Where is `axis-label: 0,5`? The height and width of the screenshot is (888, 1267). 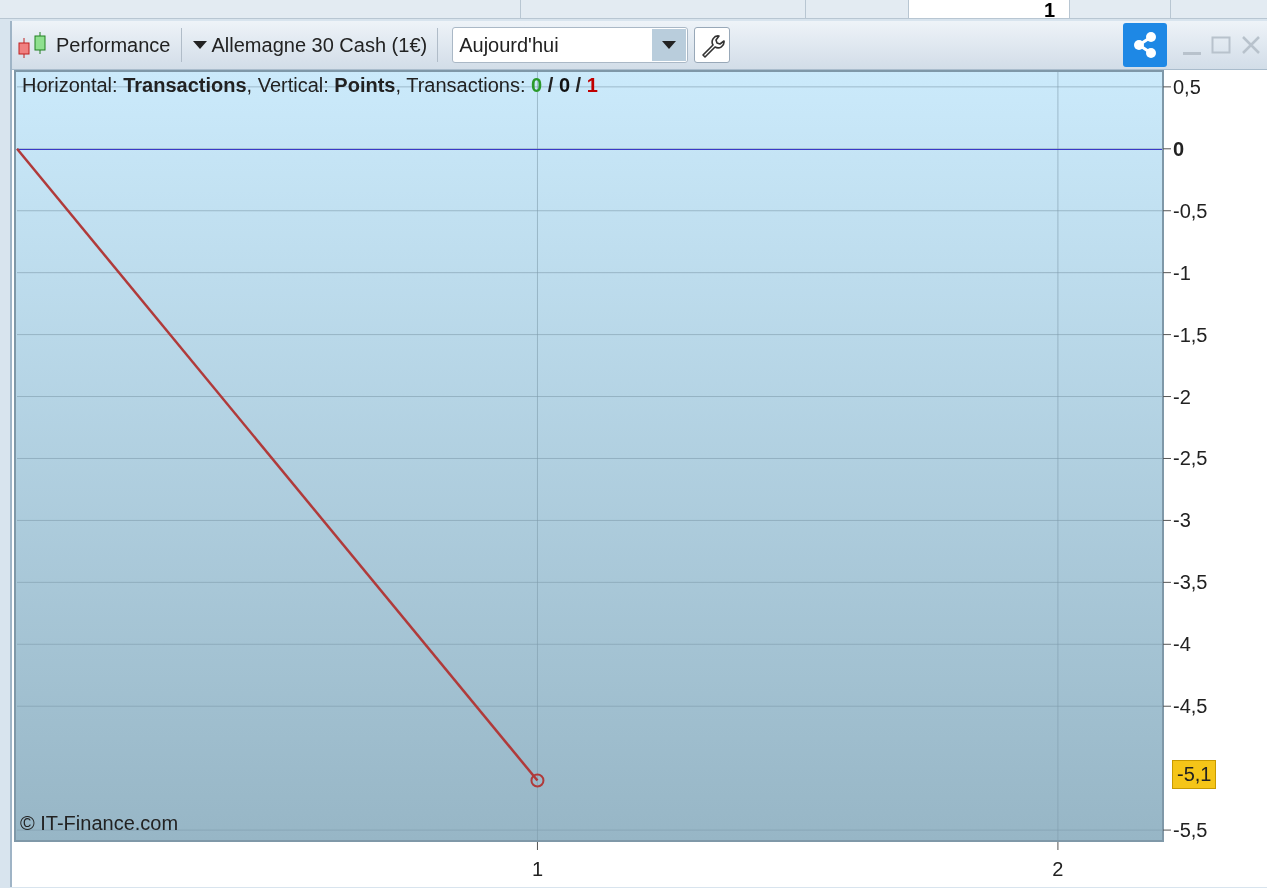 axis-label: 0,5 is located at coordinates (1187, 86).